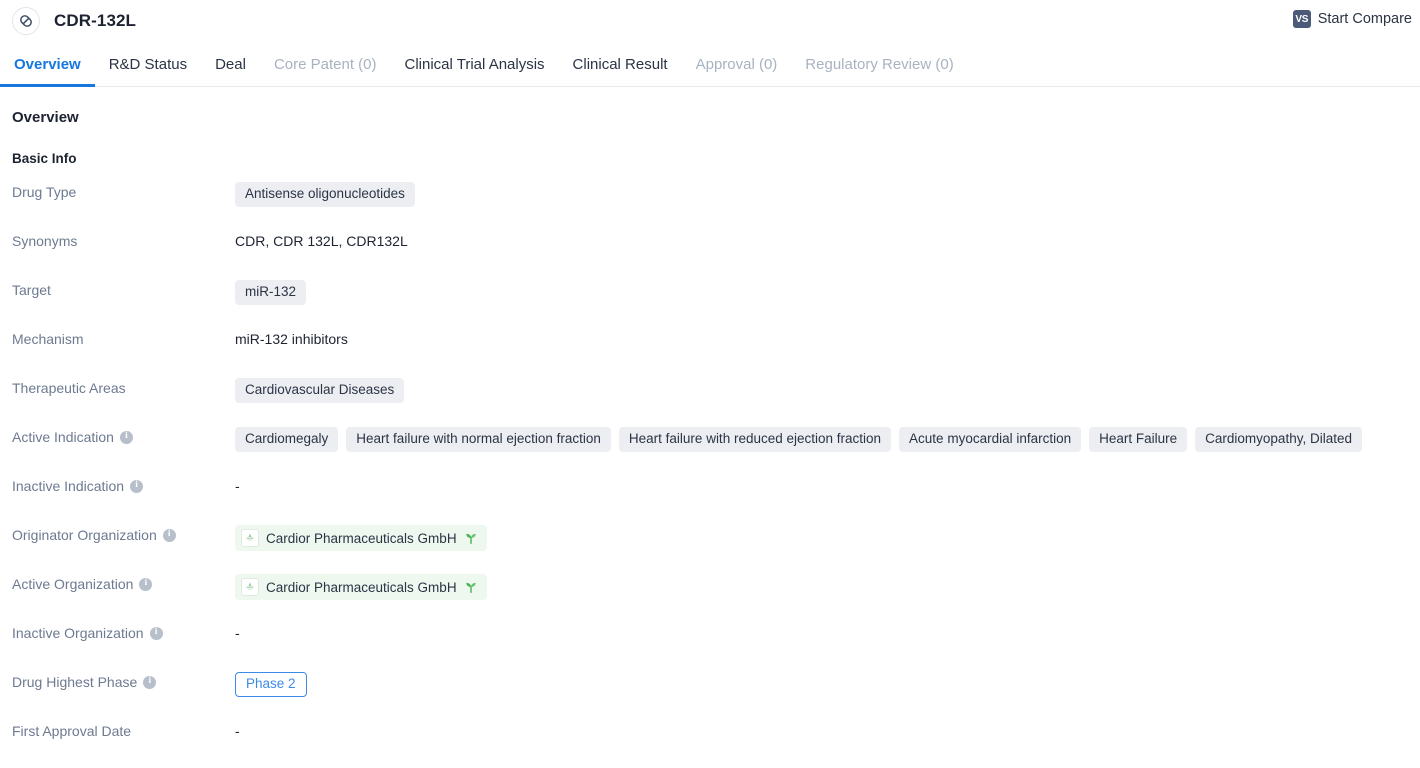 This screenshot has width=1420, height=768. Describe the element at coordinates (710, 351) in the screenshot. I see `row-mechanism: Mechanism miR-132 inhibitors` at that location.